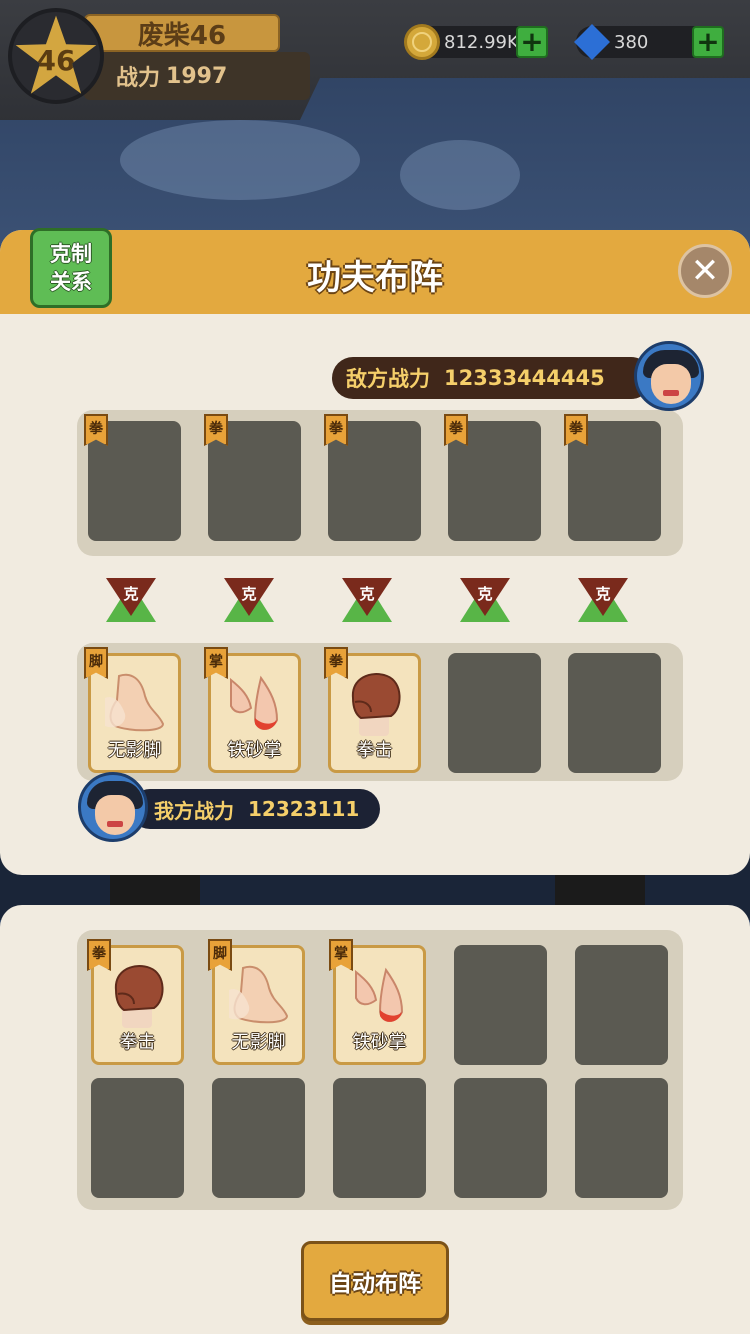 This screenshot has width=750, height=1334. Describe the element at coordinates (375, 278) in the screenshot. I see `panel-title: 功夫布阵` at that location.